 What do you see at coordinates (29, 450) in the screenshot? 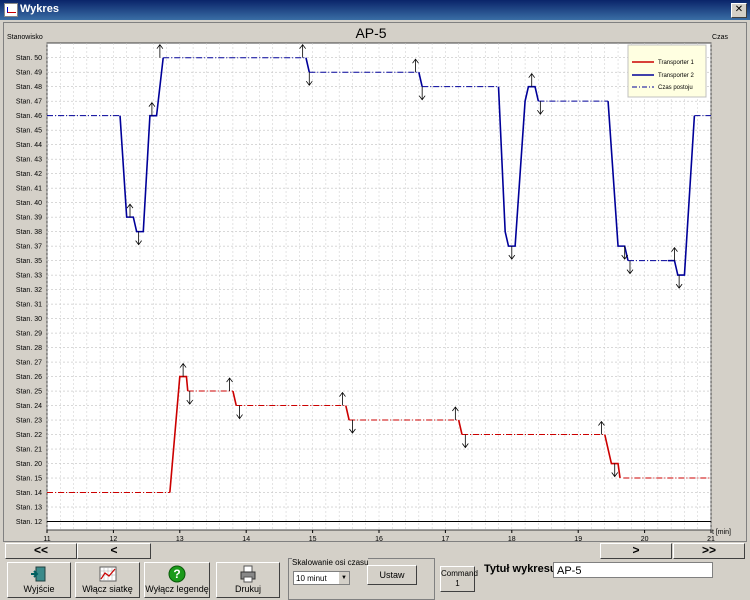
I see `y-tick-label: Stan. 21` at bounding box center [29, 450].